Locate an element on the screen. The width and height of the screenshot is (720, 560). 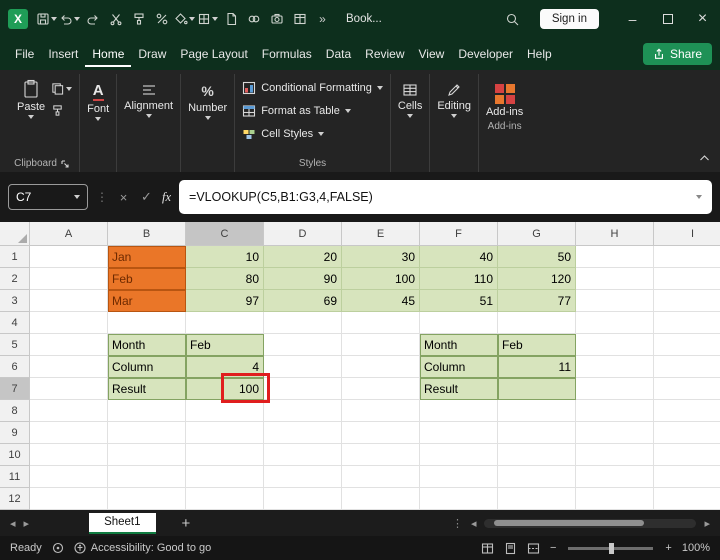
cell-D2: 90 is located at coordinates (303, 279).